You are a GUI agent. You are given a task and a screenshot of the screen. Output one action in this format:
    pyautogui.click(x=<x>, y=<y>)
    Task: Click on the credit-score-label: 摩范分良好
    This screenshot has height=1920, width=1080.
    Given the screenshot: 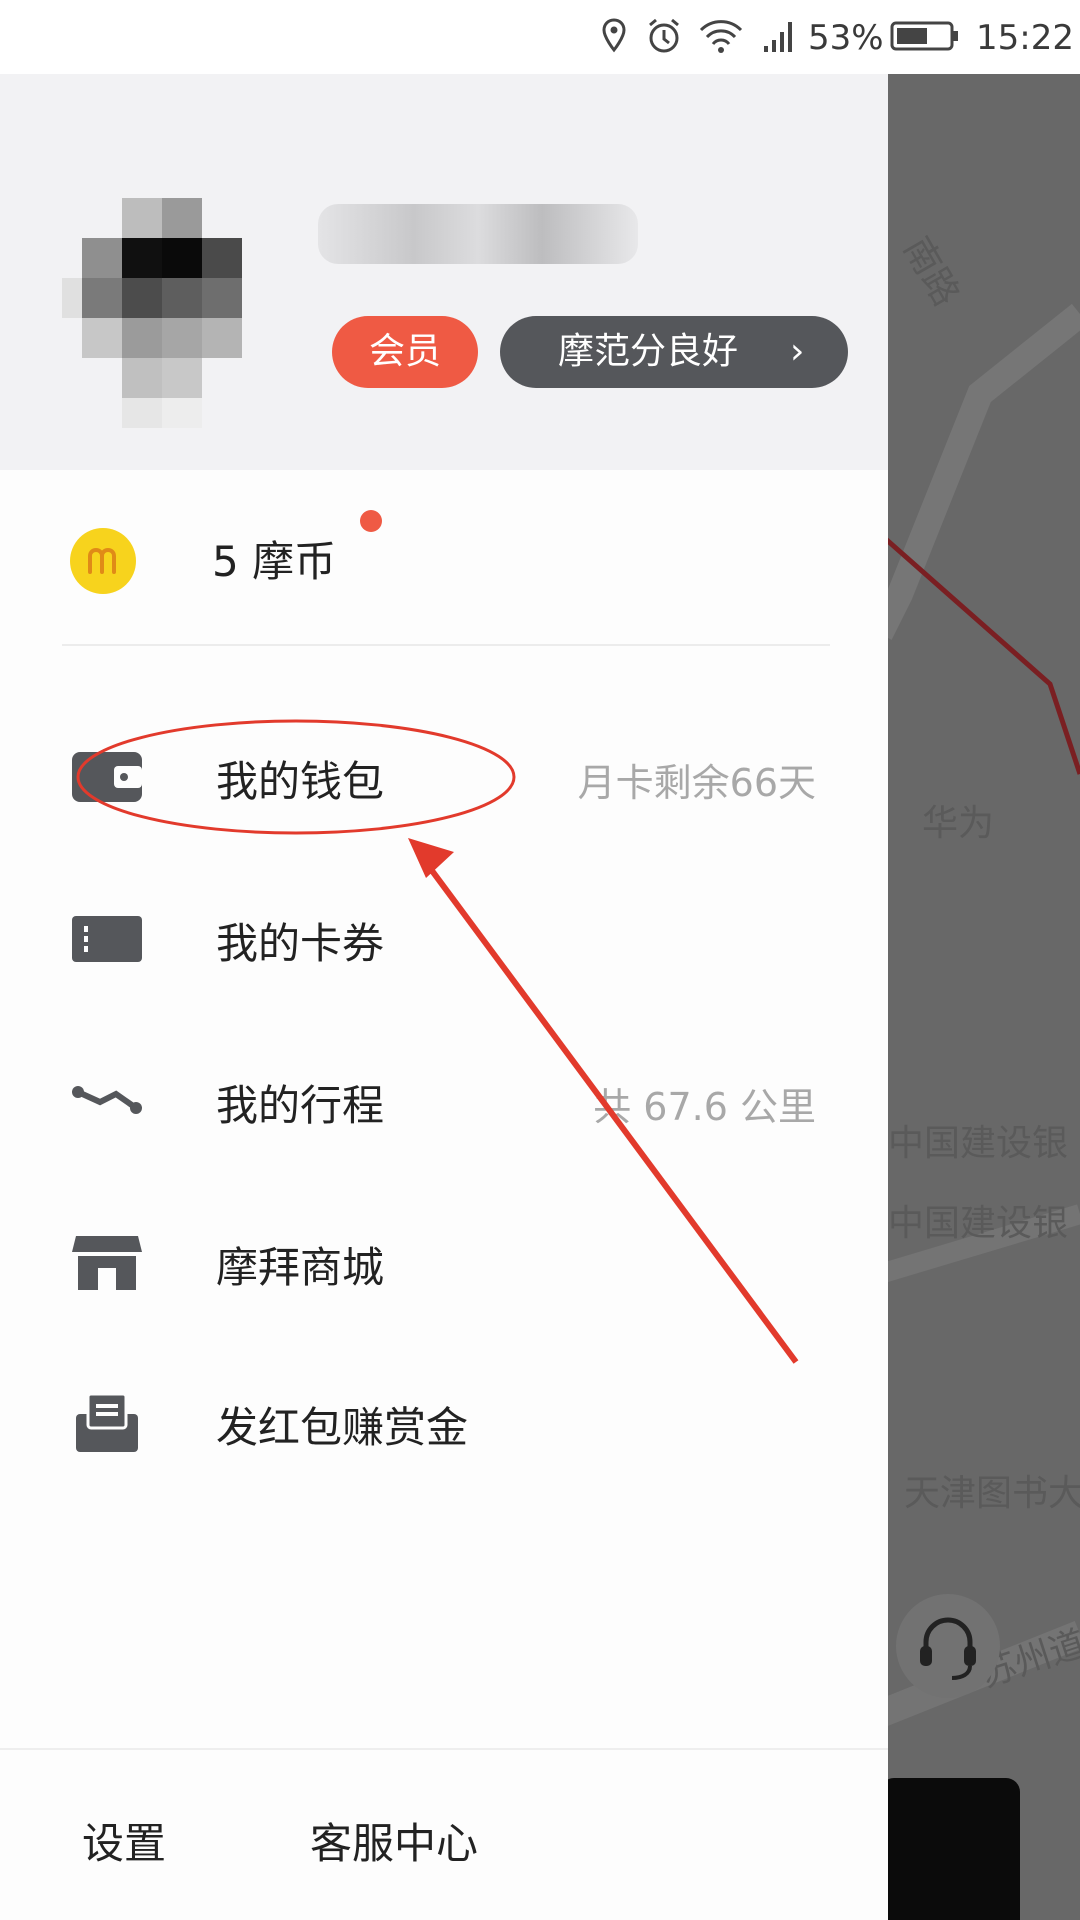 What is the action you would take?
    pyautogui.click(x=648, y=351)
    